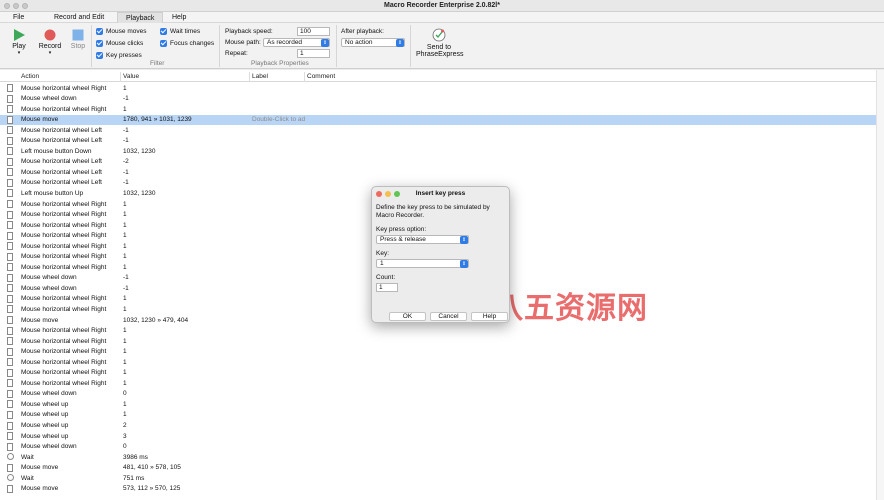  Describe the element at coordinates (152, 468) in the screenshot. I see `row-value: 481, 410 » 578, 105` at that location.